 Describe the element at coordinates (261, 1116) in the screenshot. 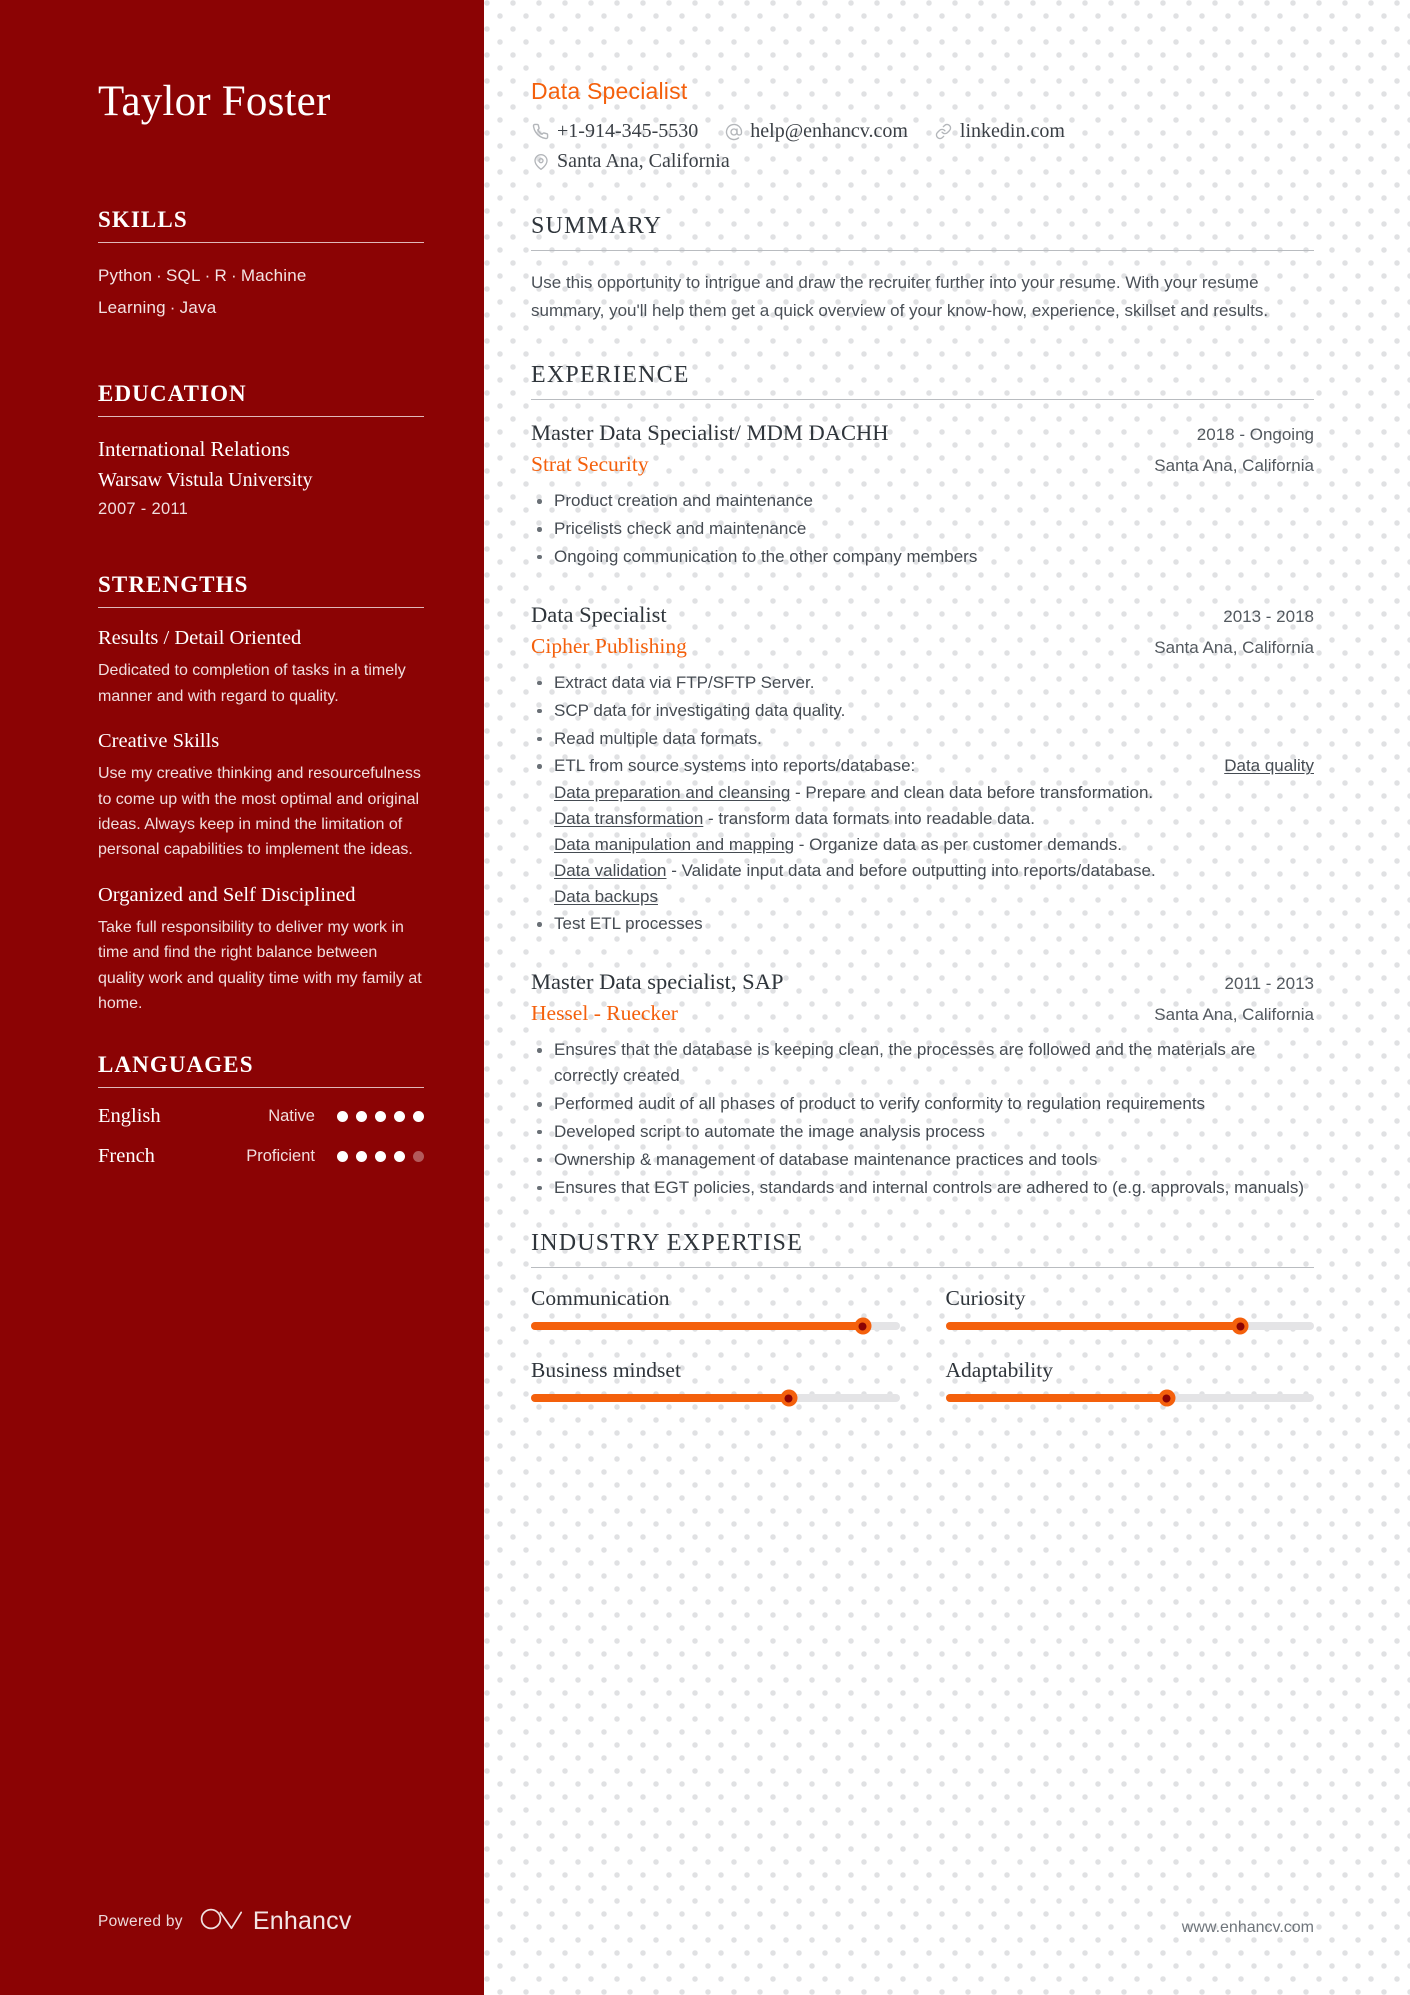

I see `language-row: English Native` at that location.